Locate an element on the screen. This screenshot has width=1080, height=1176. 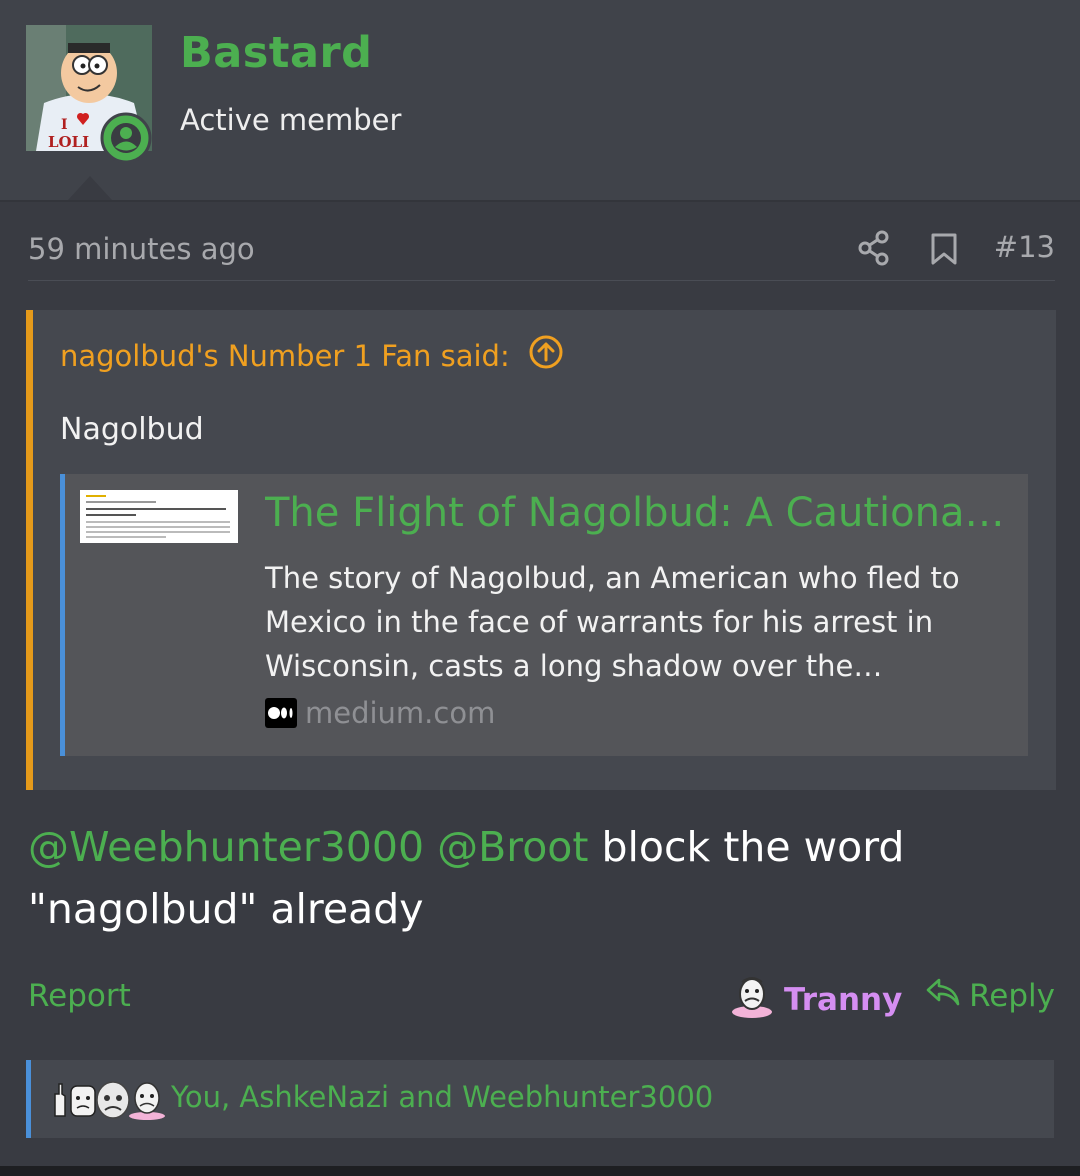
post-number: #13 is located at coordinates (1024, 247).